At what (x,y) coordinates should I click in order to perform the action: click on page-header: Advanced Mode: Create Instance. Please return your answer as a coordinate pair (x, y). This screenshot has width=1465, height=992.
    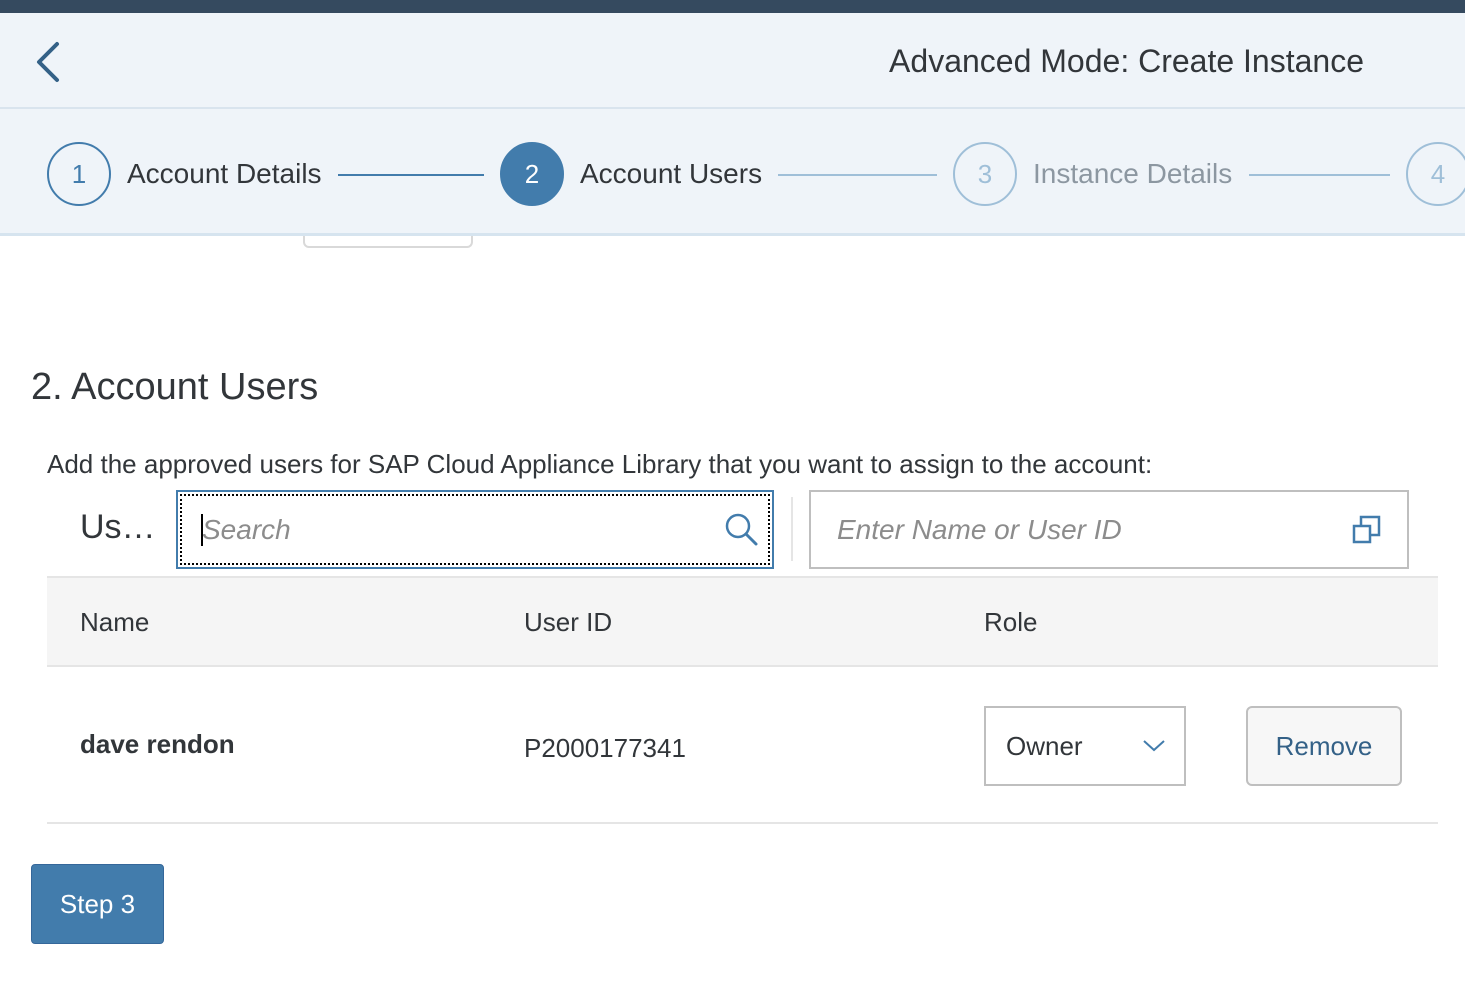
    Looking at the image, I should click on (732, 61).